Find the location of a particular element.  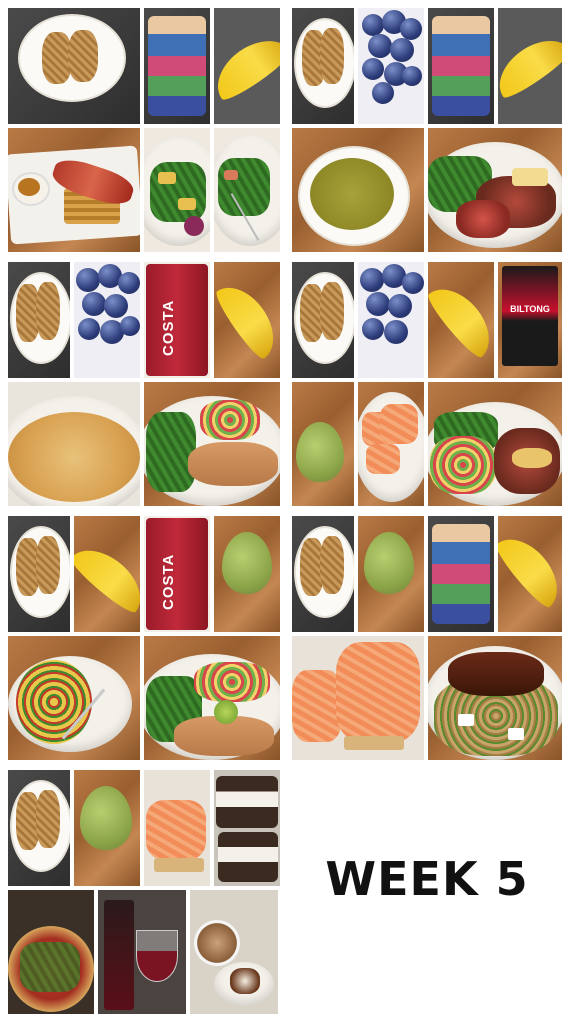

photo-stir-fry-with-fork is located at coordinates (247, 190).